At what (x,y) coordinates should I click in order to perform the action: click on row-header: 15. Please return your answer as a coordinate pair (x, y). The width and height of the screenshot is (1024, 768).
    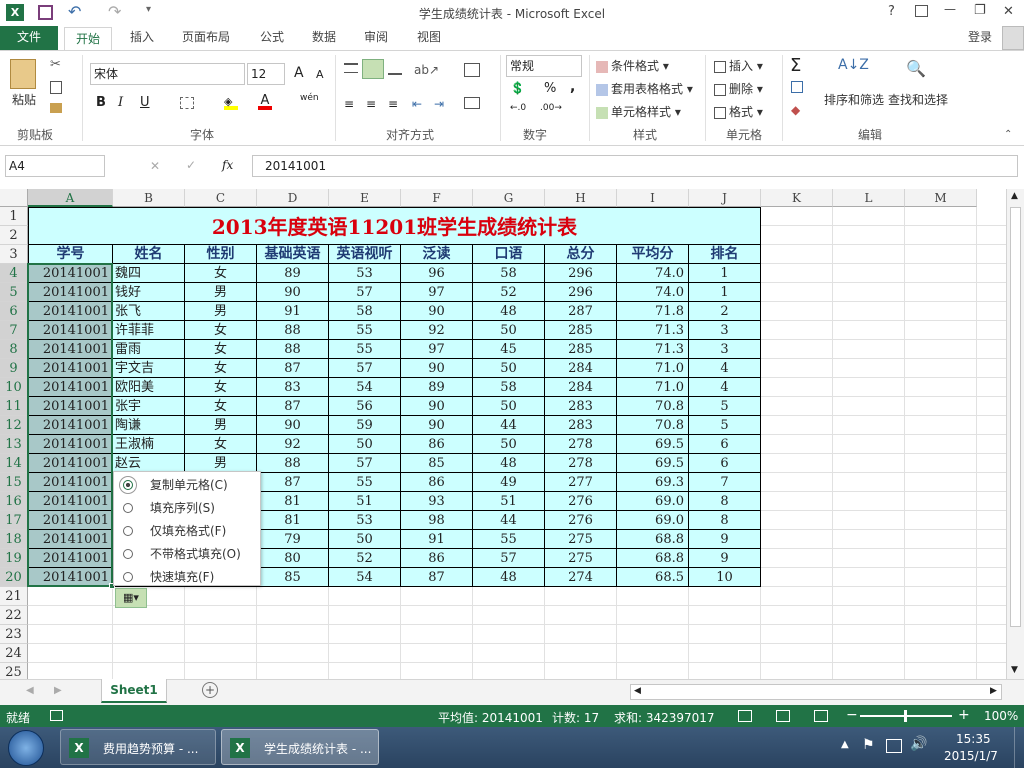
    Looking at the image, I should click on (14, 482).